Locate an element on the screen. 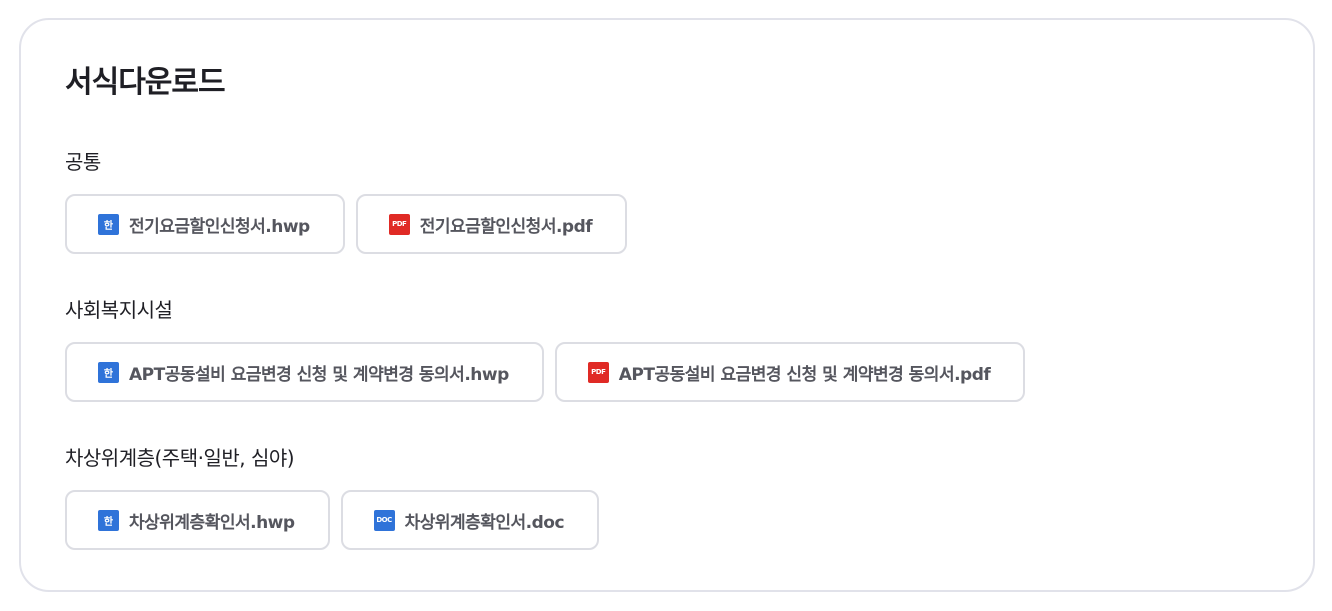  download-button-hwp: 한 차상위계층확인서.hwp is located at coordinates (197, 520).